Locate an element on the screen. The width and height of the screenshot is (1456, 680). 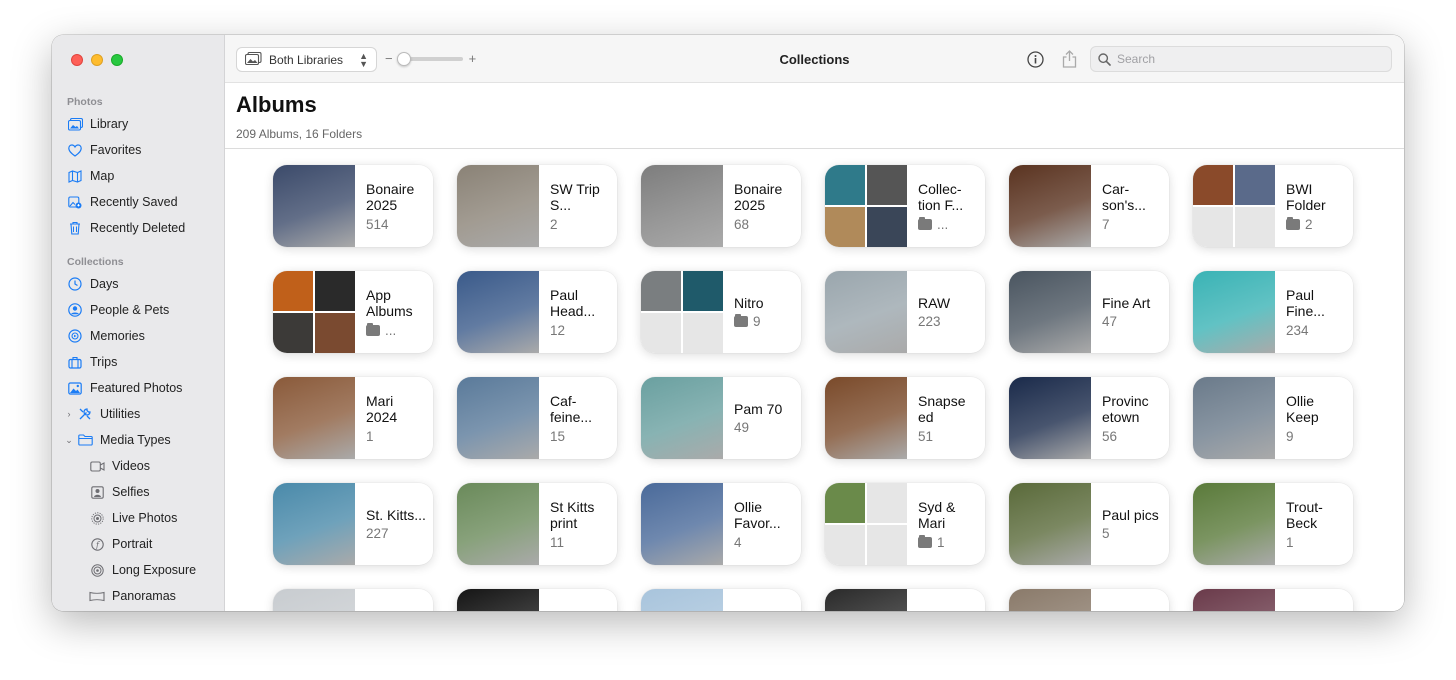
chevron-right-icon: › is located at coordinates (69, 414).